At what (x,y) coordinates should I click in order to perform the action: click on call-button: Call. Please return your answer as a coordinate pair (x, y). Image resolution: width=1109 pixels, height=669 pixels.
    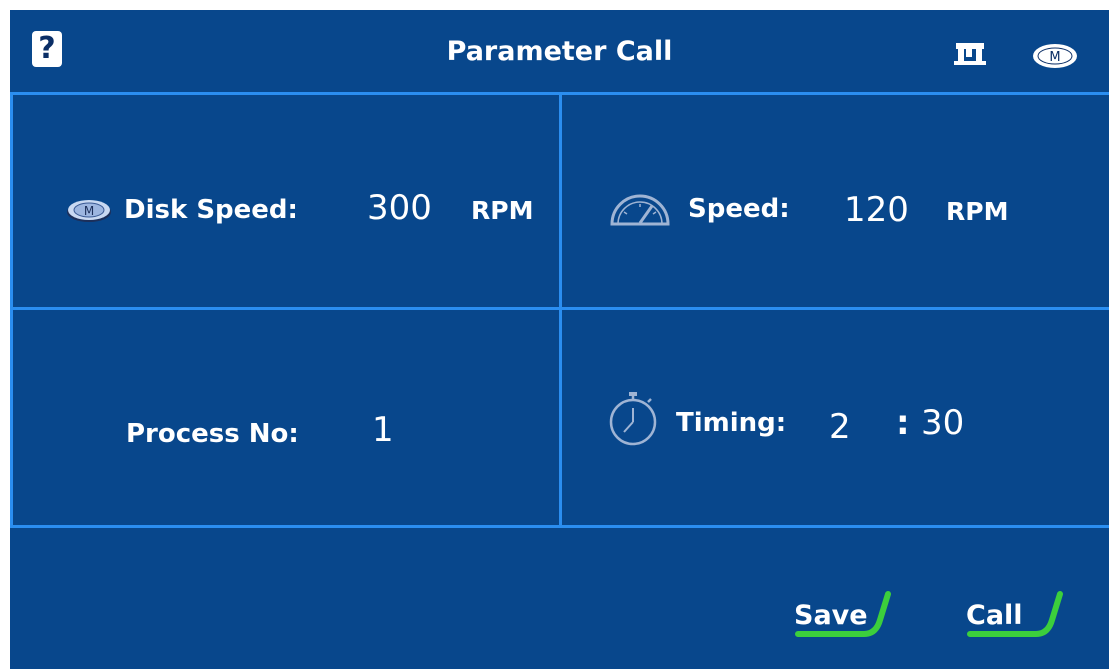
    Looking at the image, I should click on (1021, 625).